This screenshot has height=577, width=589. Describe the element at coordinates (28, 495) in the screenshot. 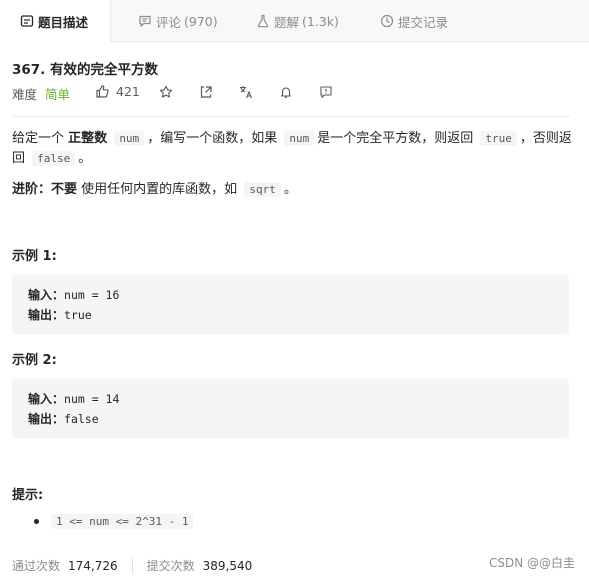

I see `hints-heading: 提示:` at that location.